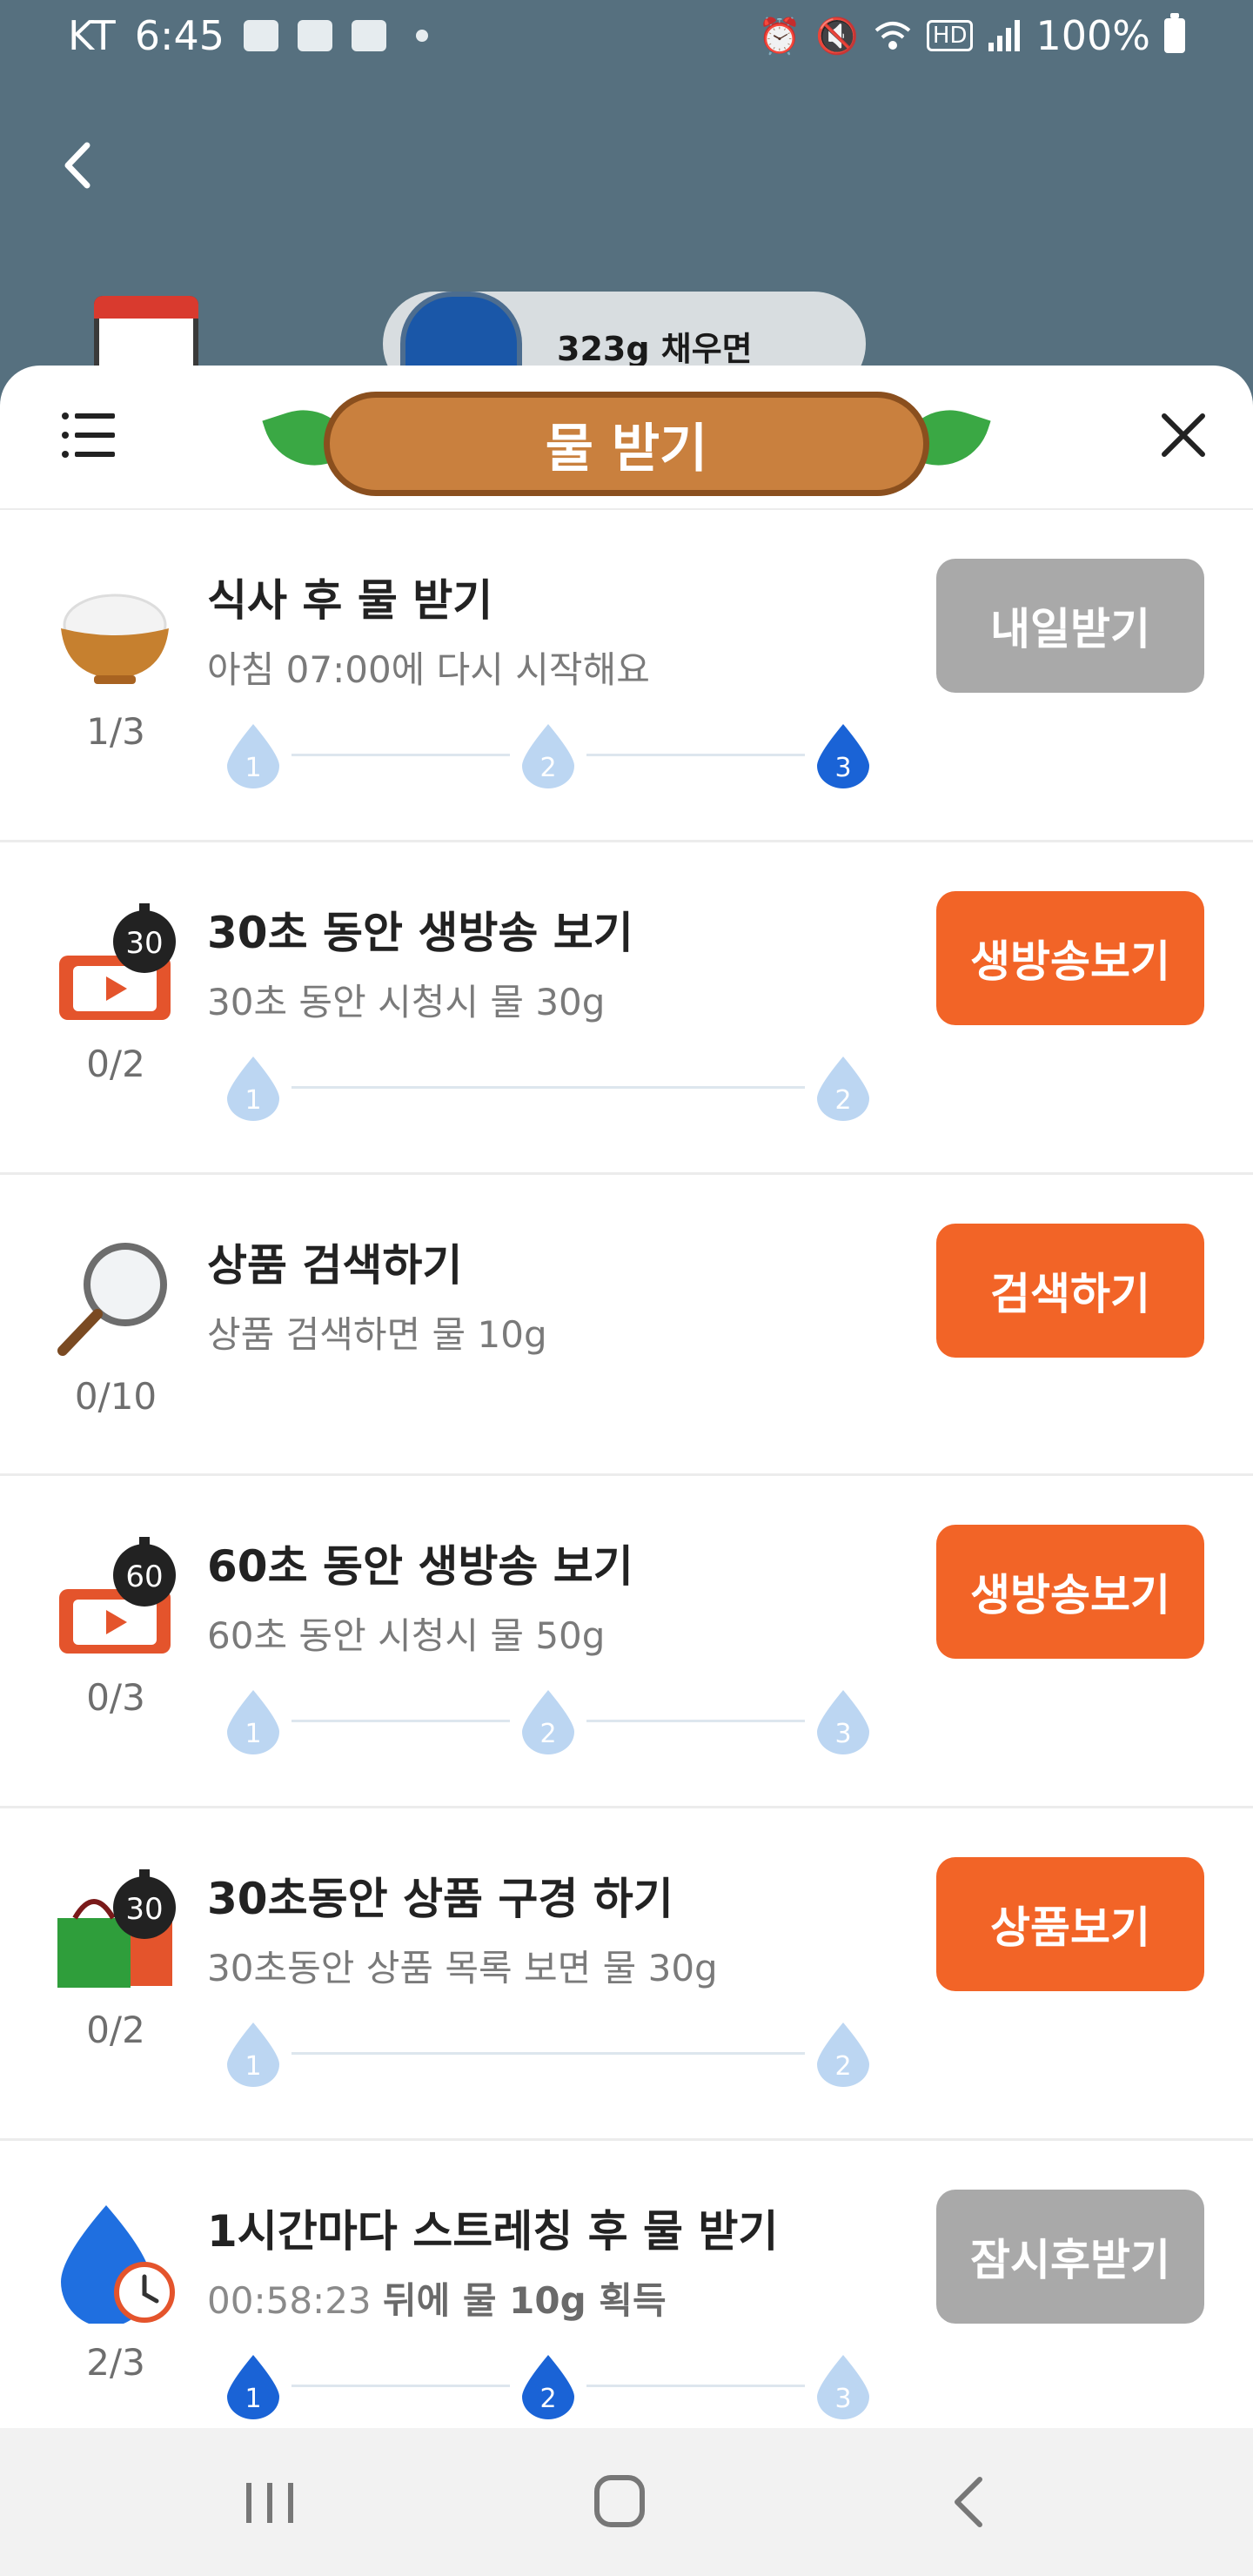 The width and height of the screenshot is (1253, 2576). Describe the element at coordinates (1174, 33) in the screenshot. I see `battery-icon` at that location.